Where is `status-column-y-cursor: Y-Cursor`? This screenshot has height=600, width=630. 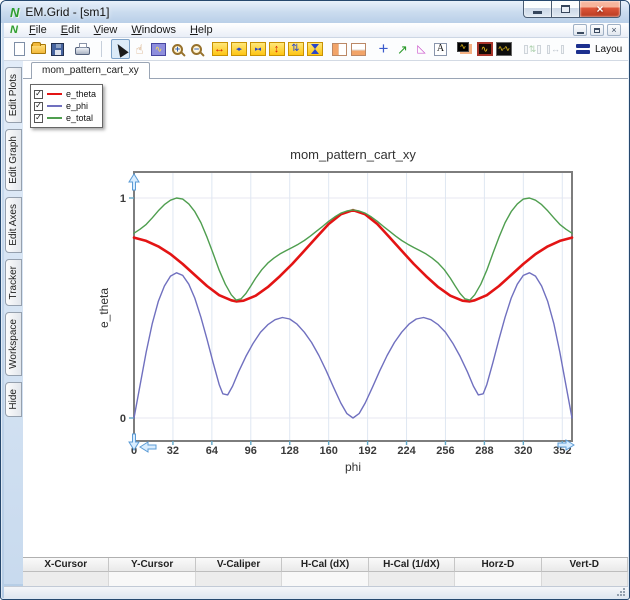 status-column-y-cursor: Y-Cursor is located at coordinates (152, 565).